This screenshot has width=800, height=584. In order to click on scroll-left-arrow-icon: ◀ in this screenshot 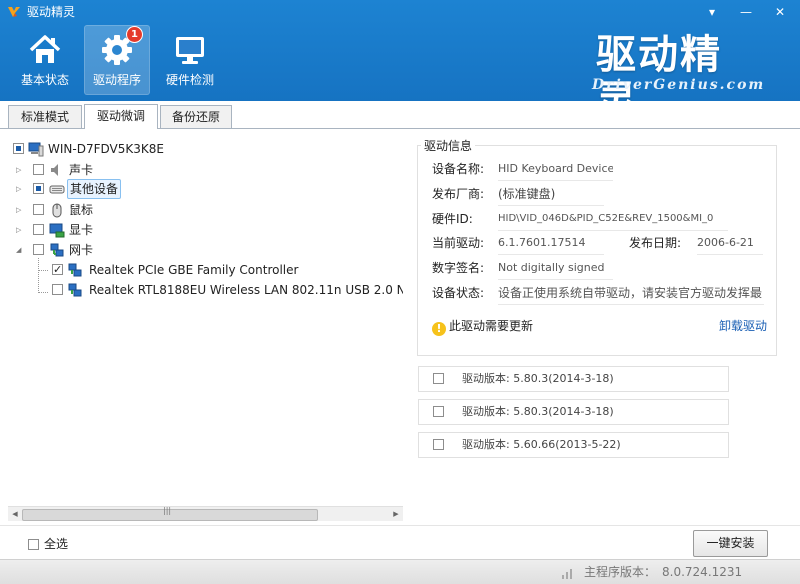, I will do `click(15, 514)`.